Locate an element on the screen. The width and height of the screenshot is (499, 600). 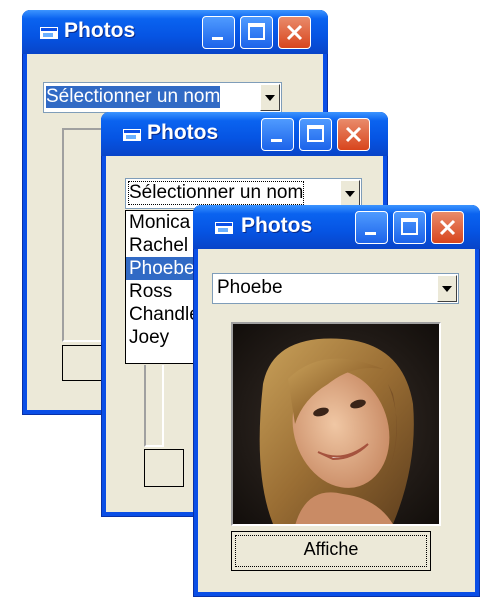
portrait-image is located at coordinates (336, 424).